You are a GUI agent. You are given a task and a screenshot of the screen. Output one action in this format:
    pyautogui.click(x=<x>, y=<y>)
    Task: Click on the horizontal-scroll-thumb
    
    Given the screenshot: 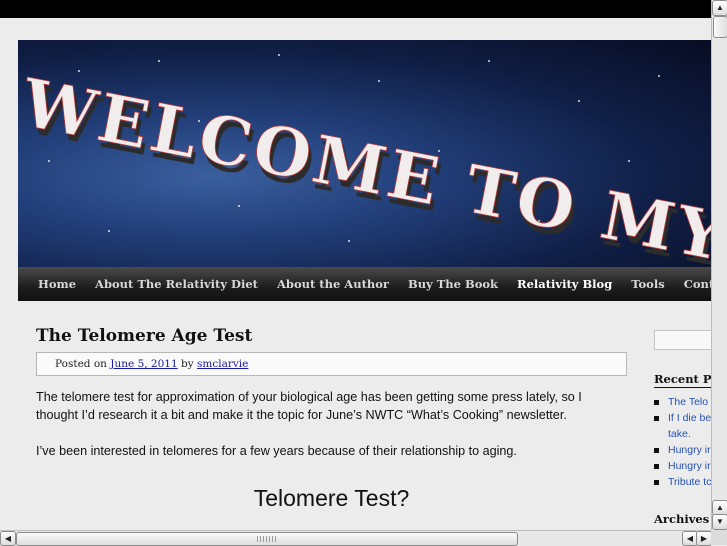 What is the action you would take?
    pyautogui.click(x=267, y=539)
    